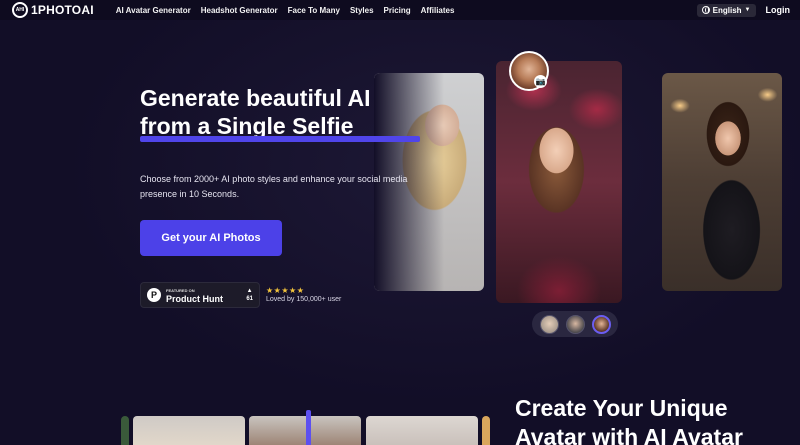 Image resolution: width=800 pixels, height=445 pixels. I want to click on section-2-title: Create Your Unique Avatar with AI Avatar, so click(655, 419).